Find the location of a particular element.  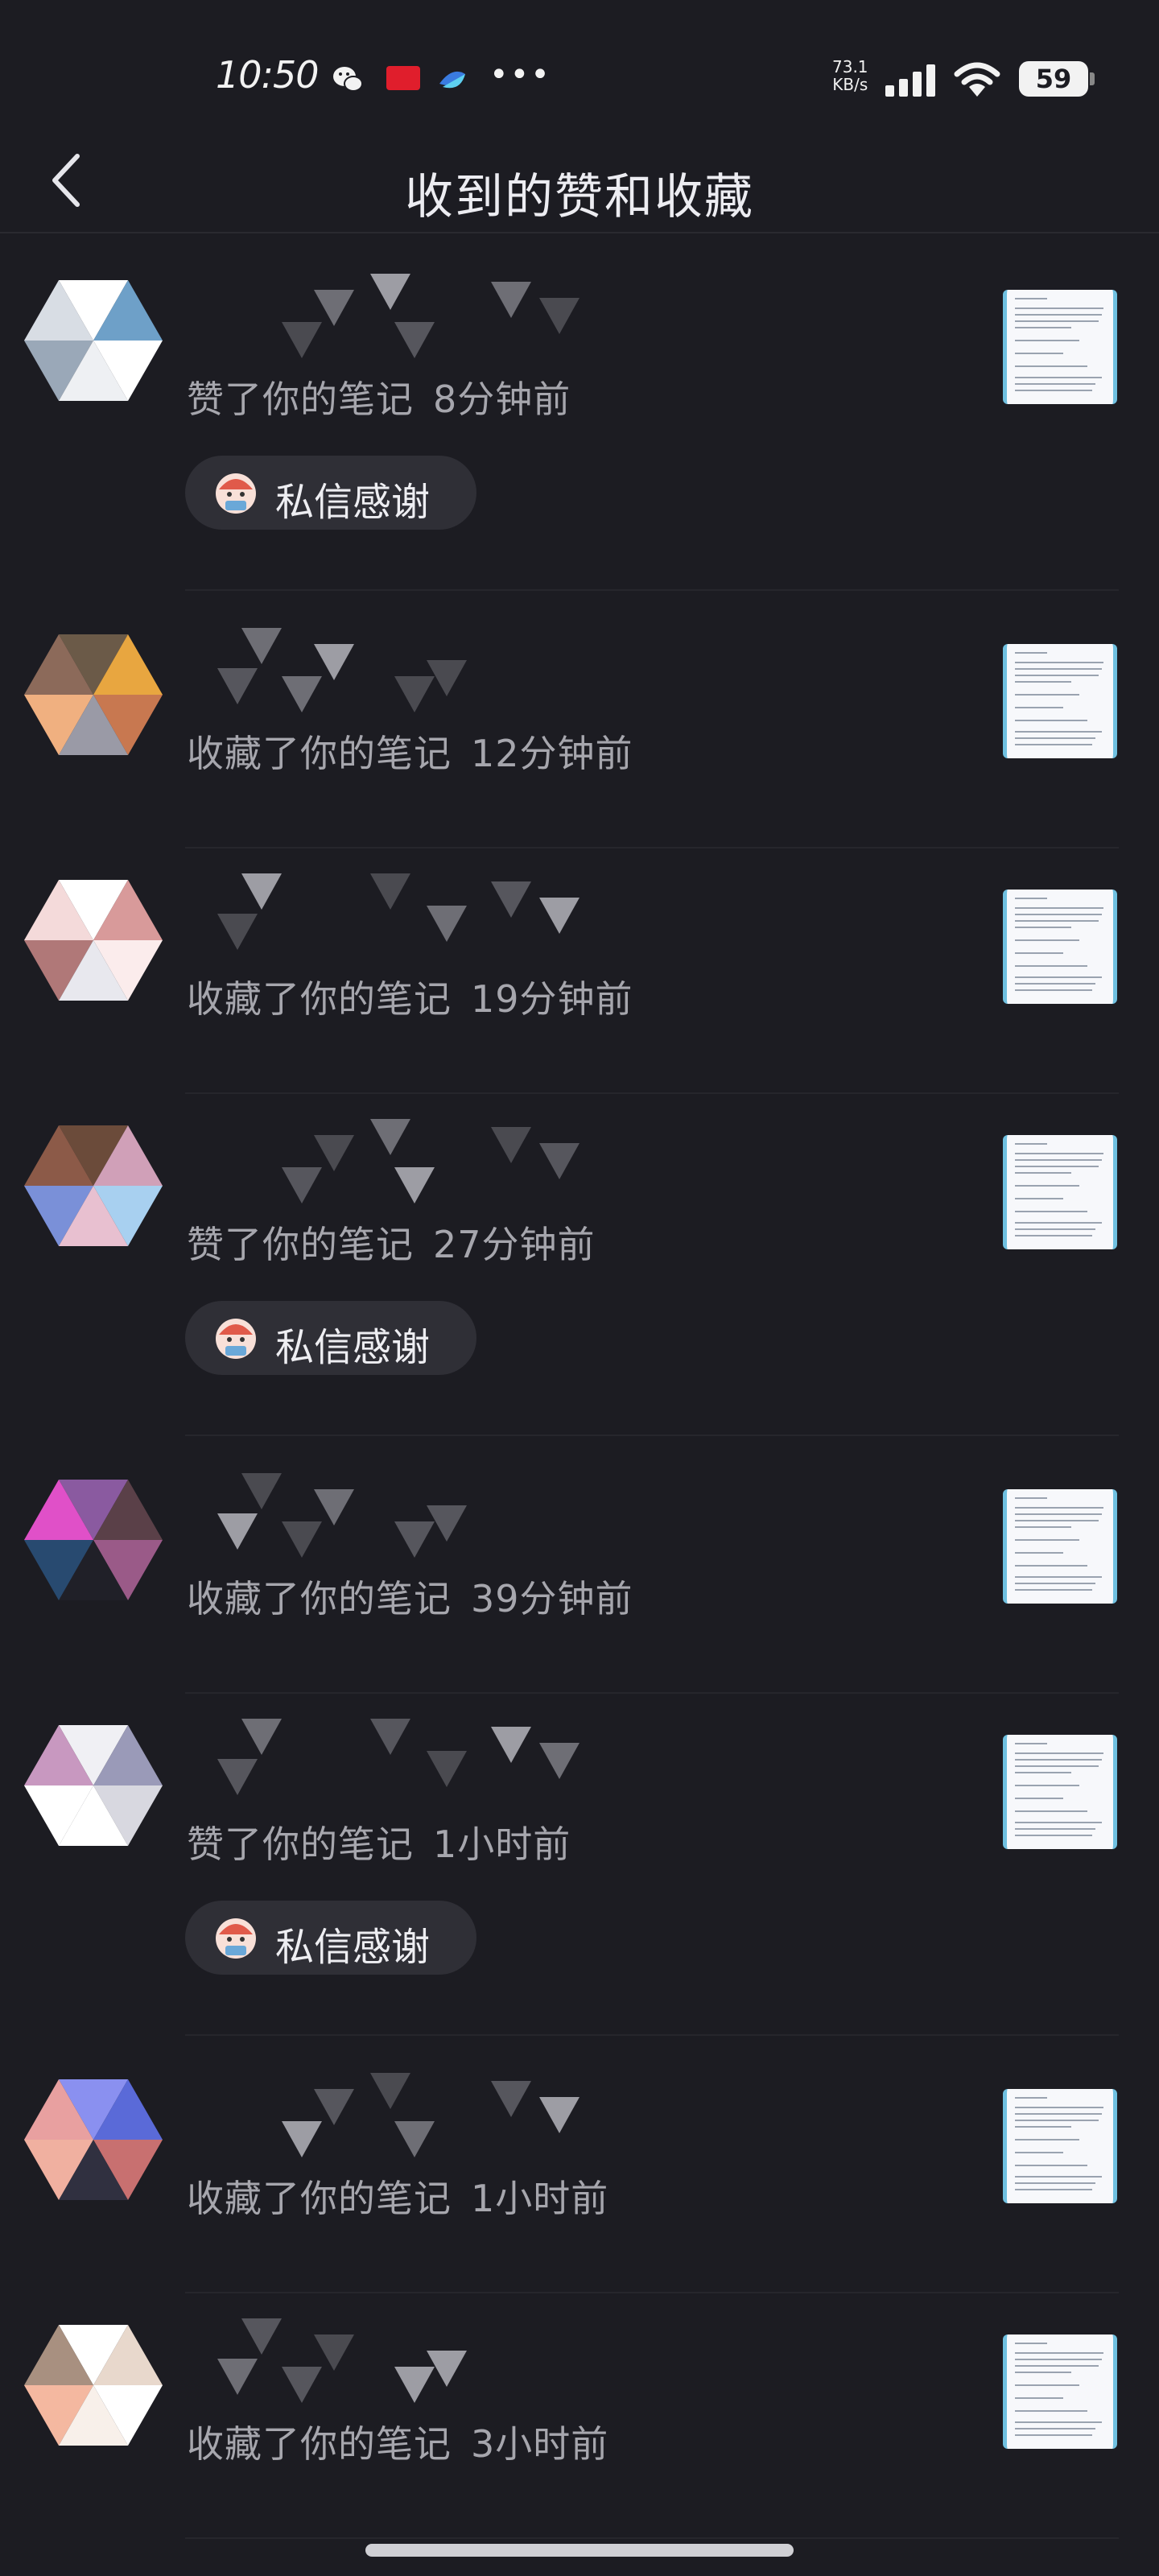

thank-emoji-icon is located at coordinates (236, 493).